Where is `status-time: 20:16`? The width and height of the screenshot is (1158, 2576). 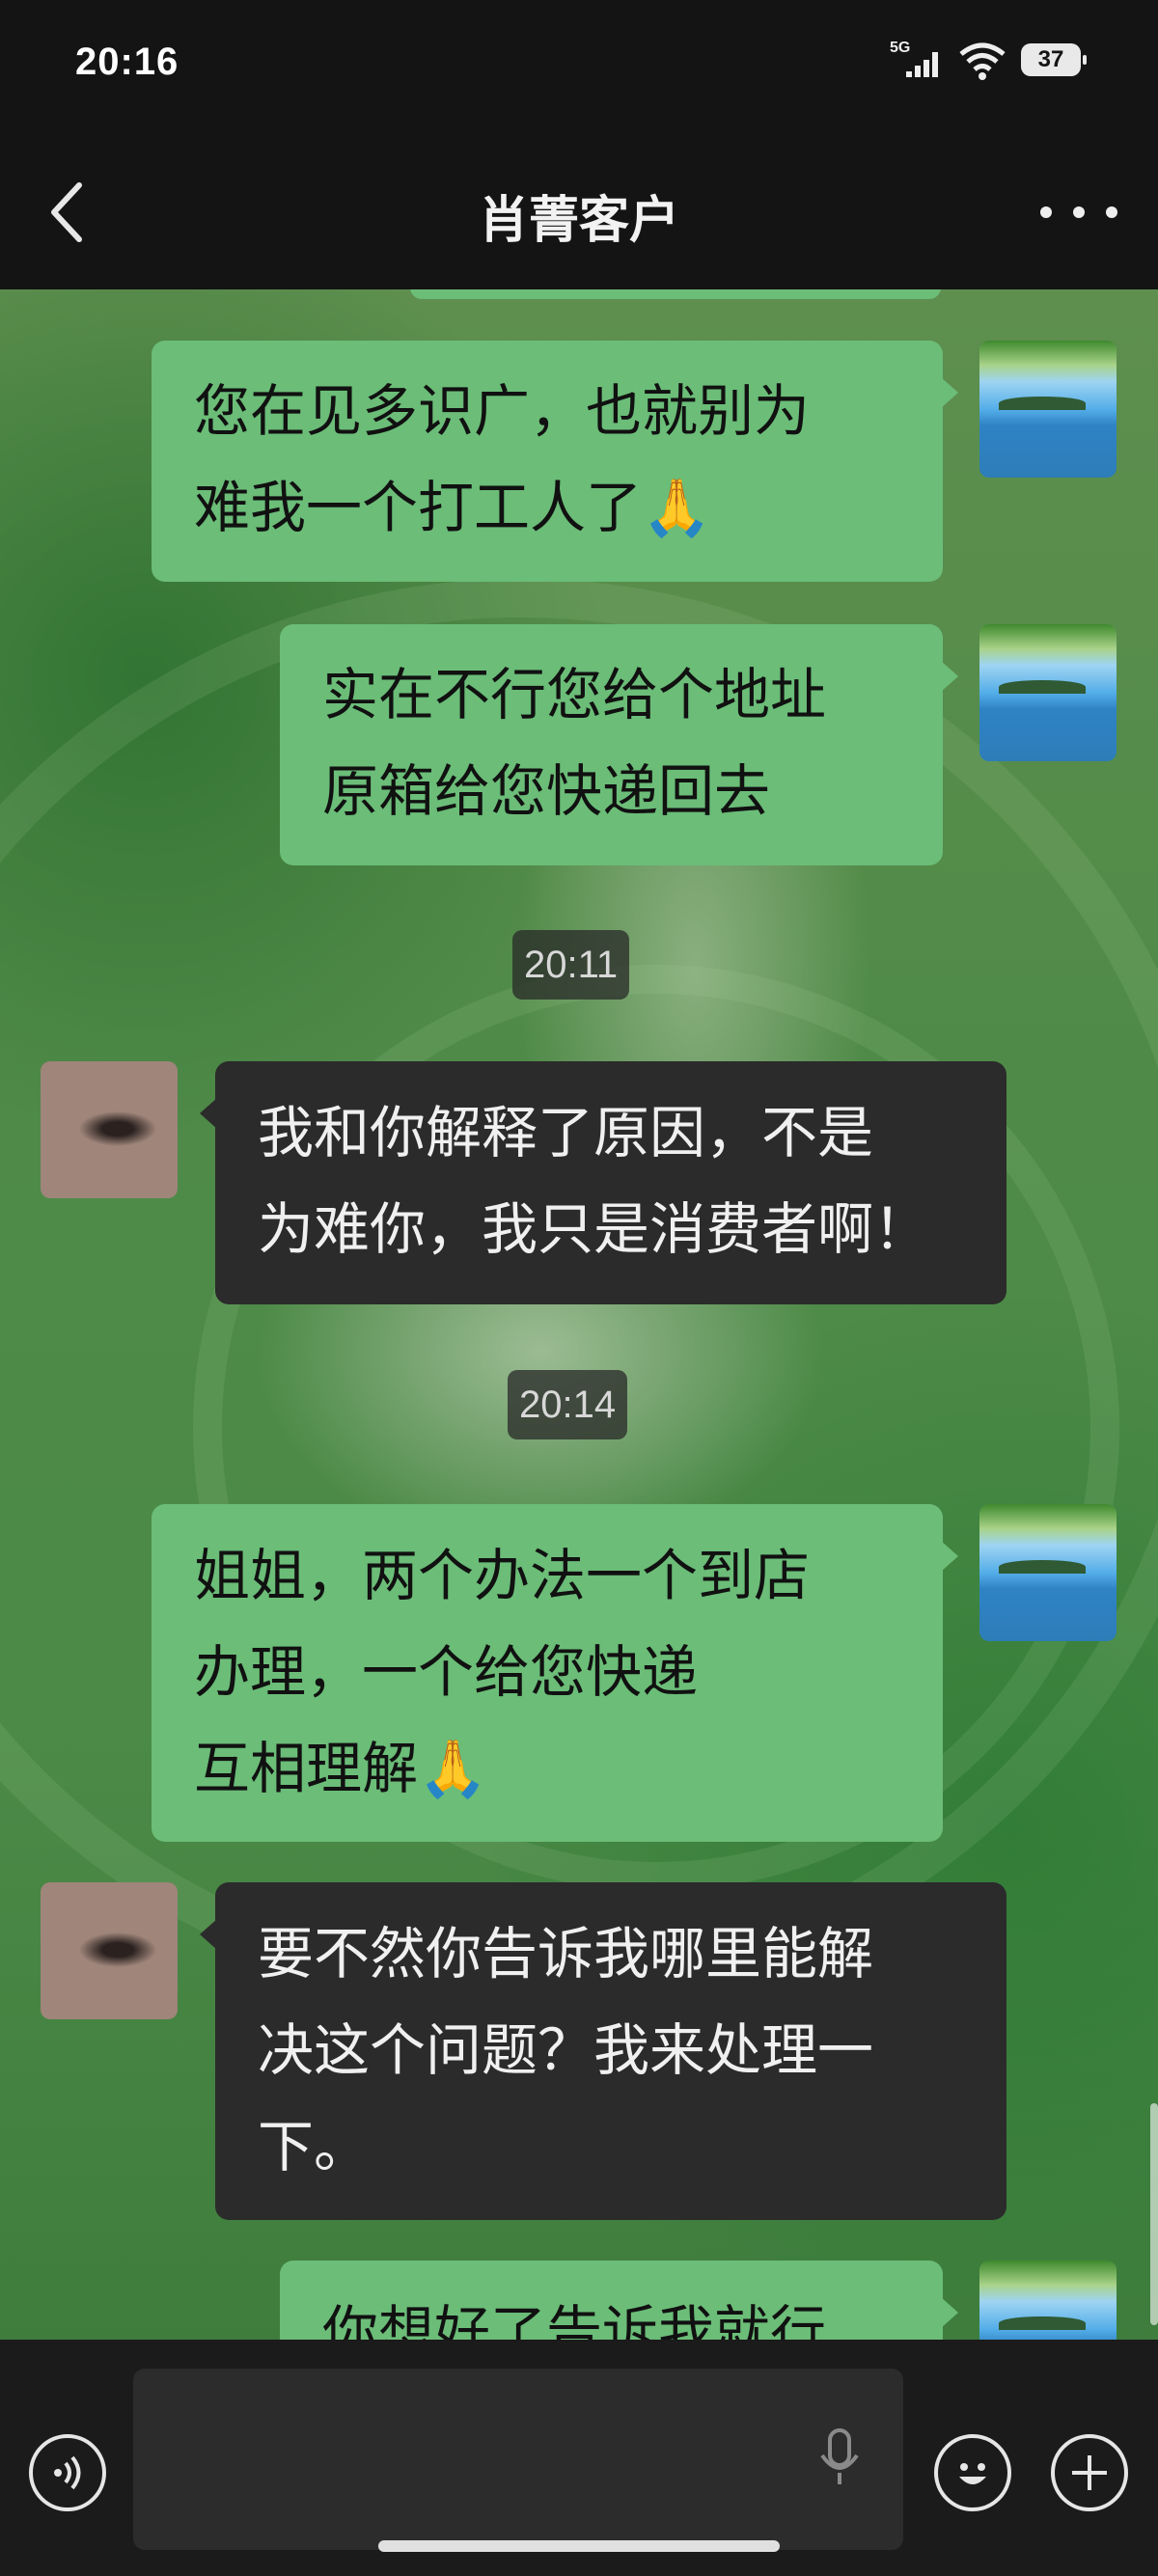
status-time: 20:16 is located at coordinates (127, 62).